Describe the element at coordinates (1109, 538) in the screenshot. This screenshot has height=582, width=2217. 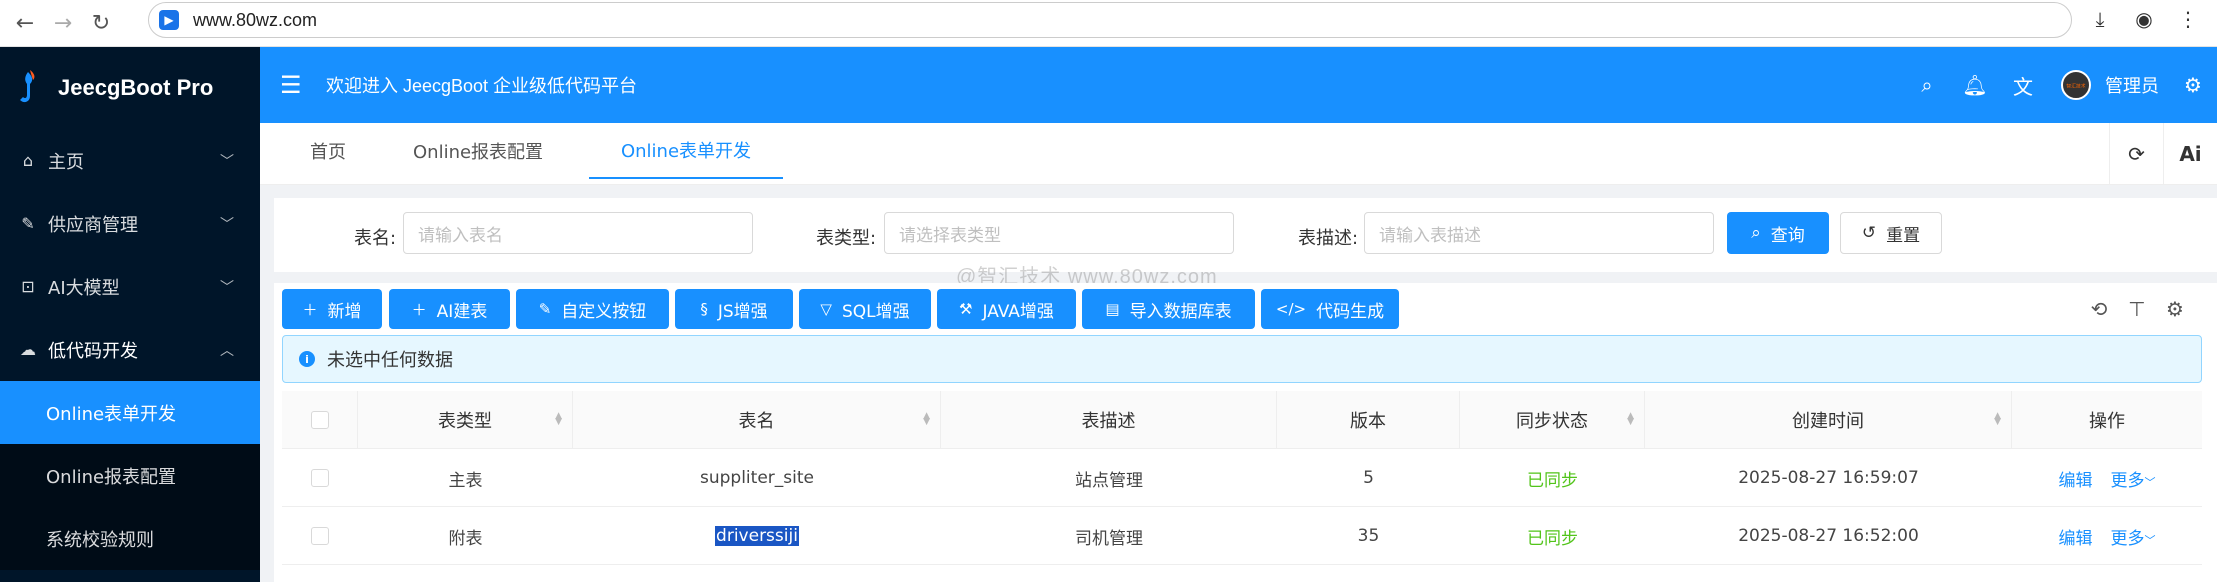
I see `cell-desc: 司机管理` at that location.